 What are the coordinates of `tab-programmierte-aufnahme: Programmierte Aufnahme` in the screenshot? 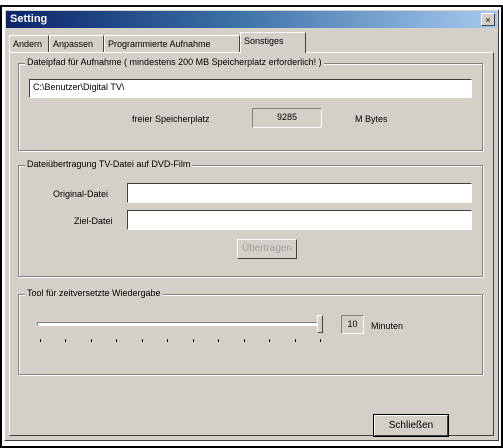 It's located at (172, 43).